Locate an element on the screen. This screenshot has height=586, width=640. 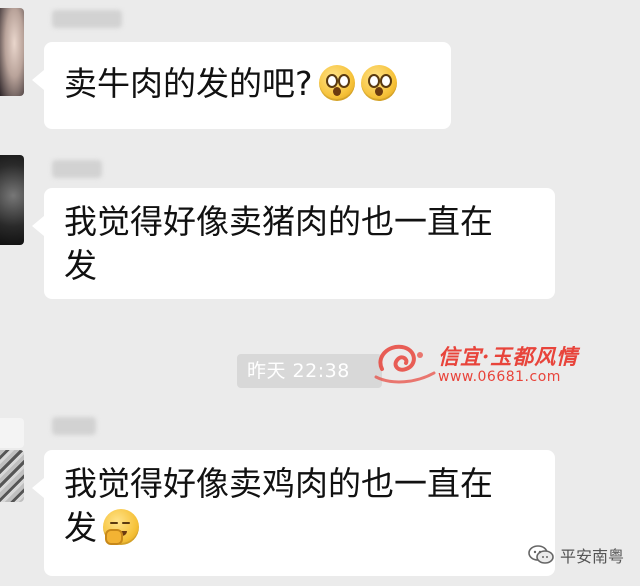
message-text-line: 我觉得好像卖猪肉的也一直在 is located at coordinates (278, 221).